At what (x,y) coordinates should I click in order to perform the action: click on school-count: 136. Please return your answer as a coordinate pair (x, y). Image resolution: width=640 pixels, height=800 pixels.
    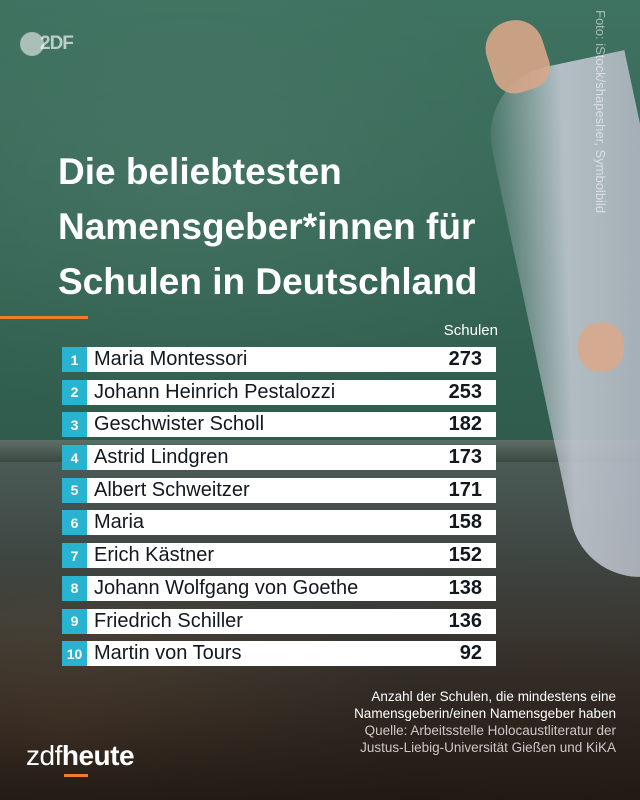
    Looking at the image, I should click on (465, 620).